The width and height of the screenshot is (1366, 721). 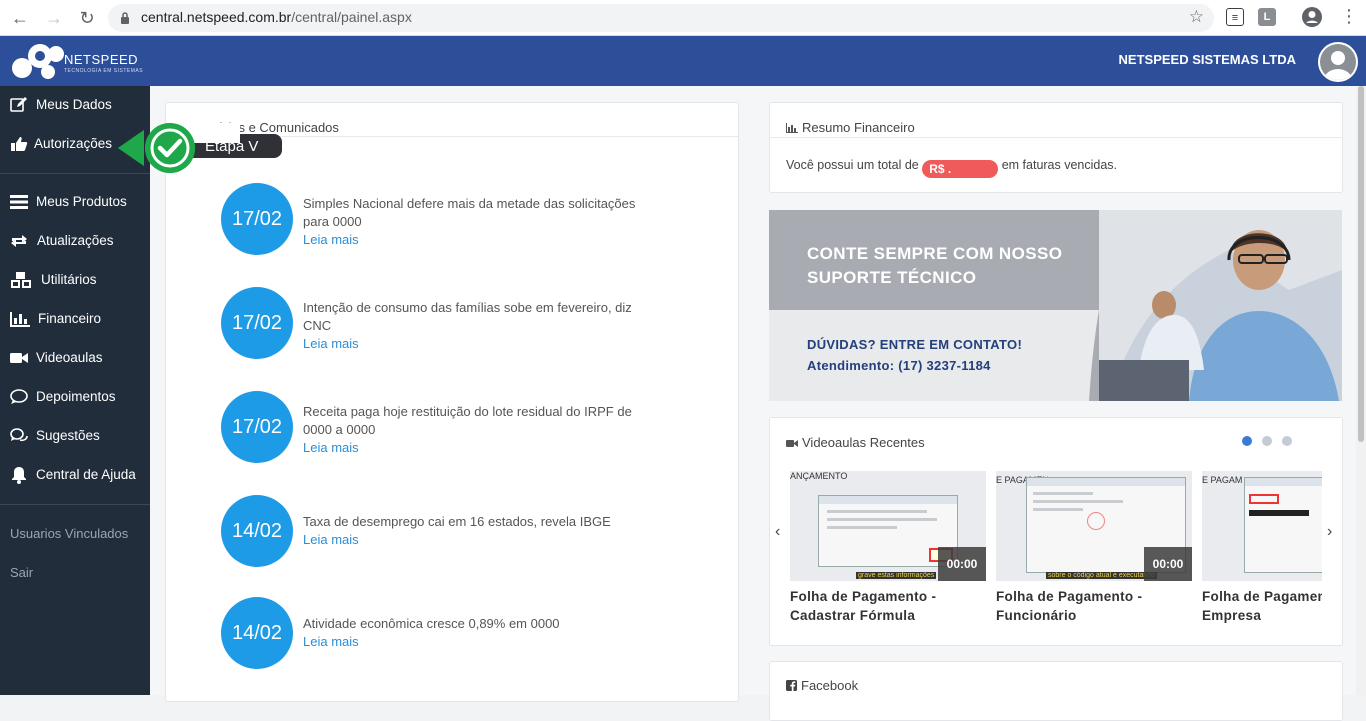 What do you see at coordinates (156, 148) in the screenshot?
I see `check-circle-icon` at bounding box center [156, 148].